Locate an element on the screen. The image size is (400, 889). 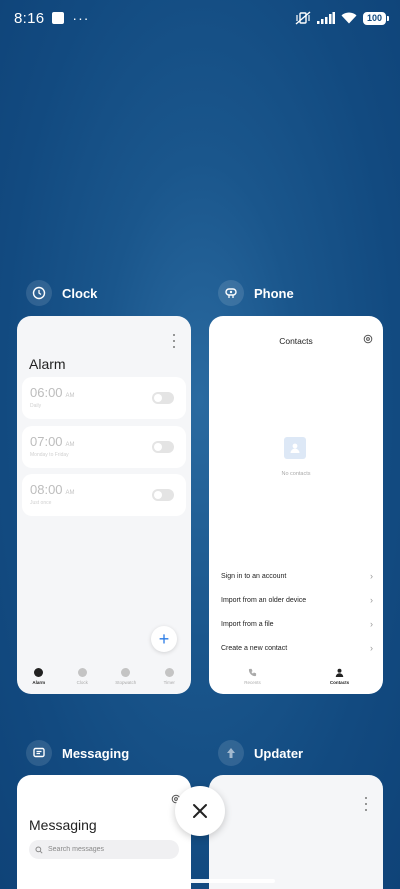
status-icons: 100 is located at coordinates (342, 18).